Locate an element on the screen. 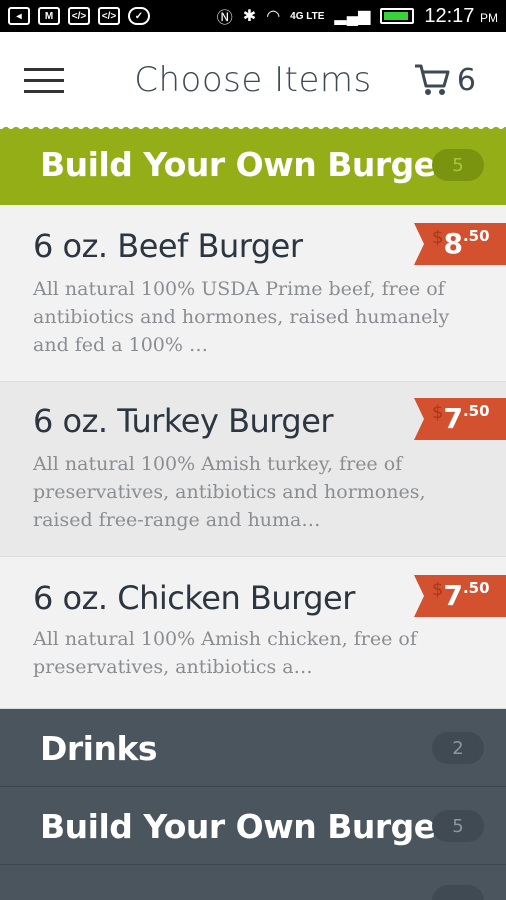 Image resolution: width=506 pixels, height=900 pixels. status-bar: ◂ M </> </> ✓ Ⓝ ✱ ◠ 4G LTE ▂▄▆ 12:17 PM is located at coordinates (253, 16).